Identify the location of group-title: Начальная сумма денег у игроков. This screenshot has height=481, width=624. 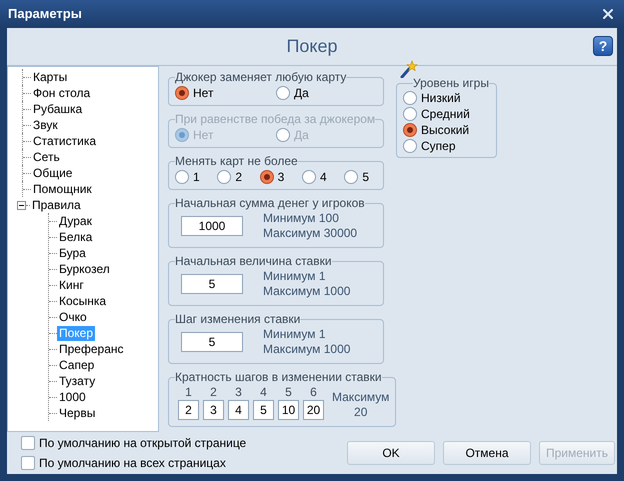
(270, 203).